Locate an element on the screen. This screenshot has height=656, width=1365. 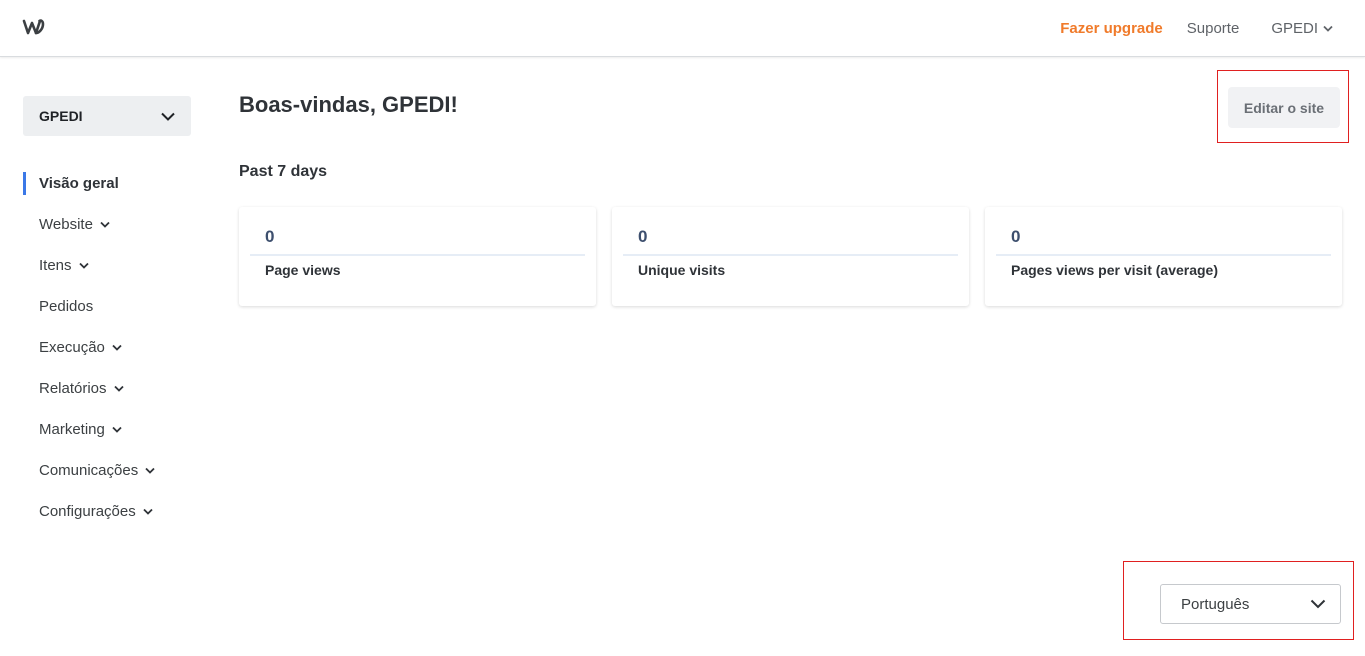
sidebar-item-label: Configurações is located at coordinates (87, 511).